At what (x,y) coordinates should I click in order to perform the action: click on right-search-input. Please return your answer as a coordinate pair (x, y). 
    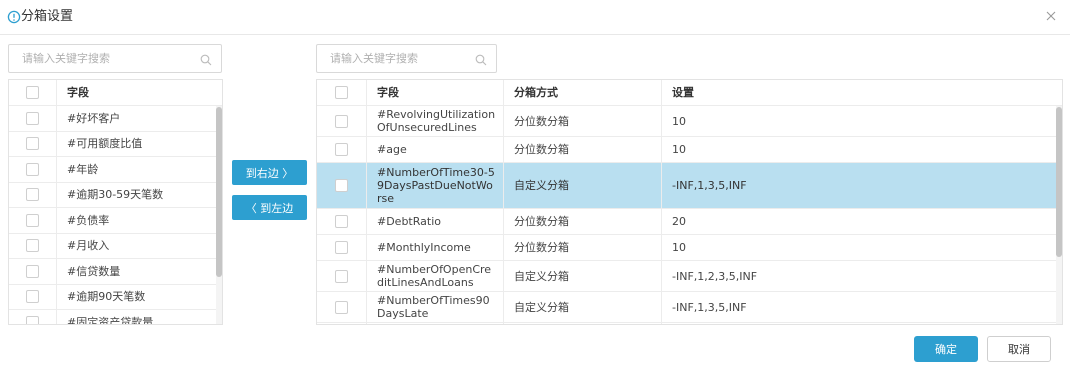
    Looking at the image, I should click on (406, 58).